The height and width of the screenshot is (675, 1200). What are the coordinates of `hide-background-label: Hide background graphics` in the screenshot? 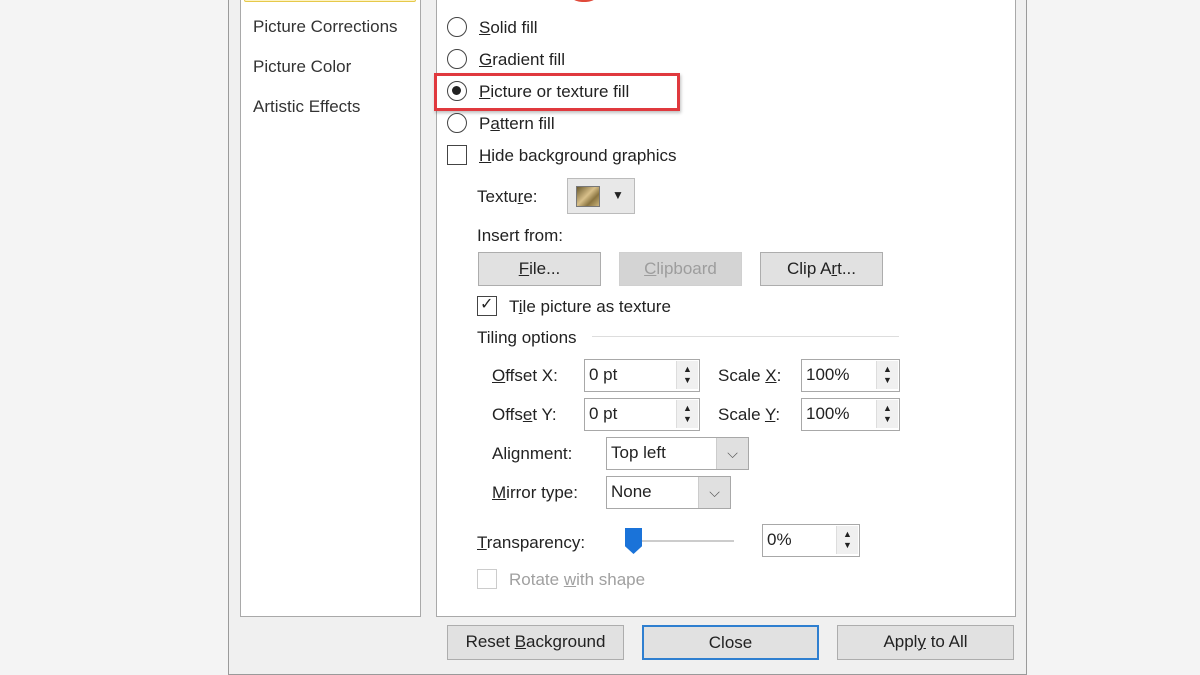 It's located at (578, 156).